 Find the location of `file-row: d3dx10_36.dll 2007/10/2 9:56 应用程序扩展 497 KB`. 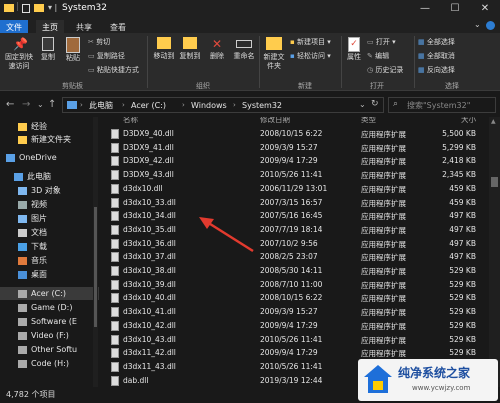

file-row: d3dx10_36.dll 2007/10/2 9:56 应用程序扩展 497 KB is located at coordinates (294, 242).